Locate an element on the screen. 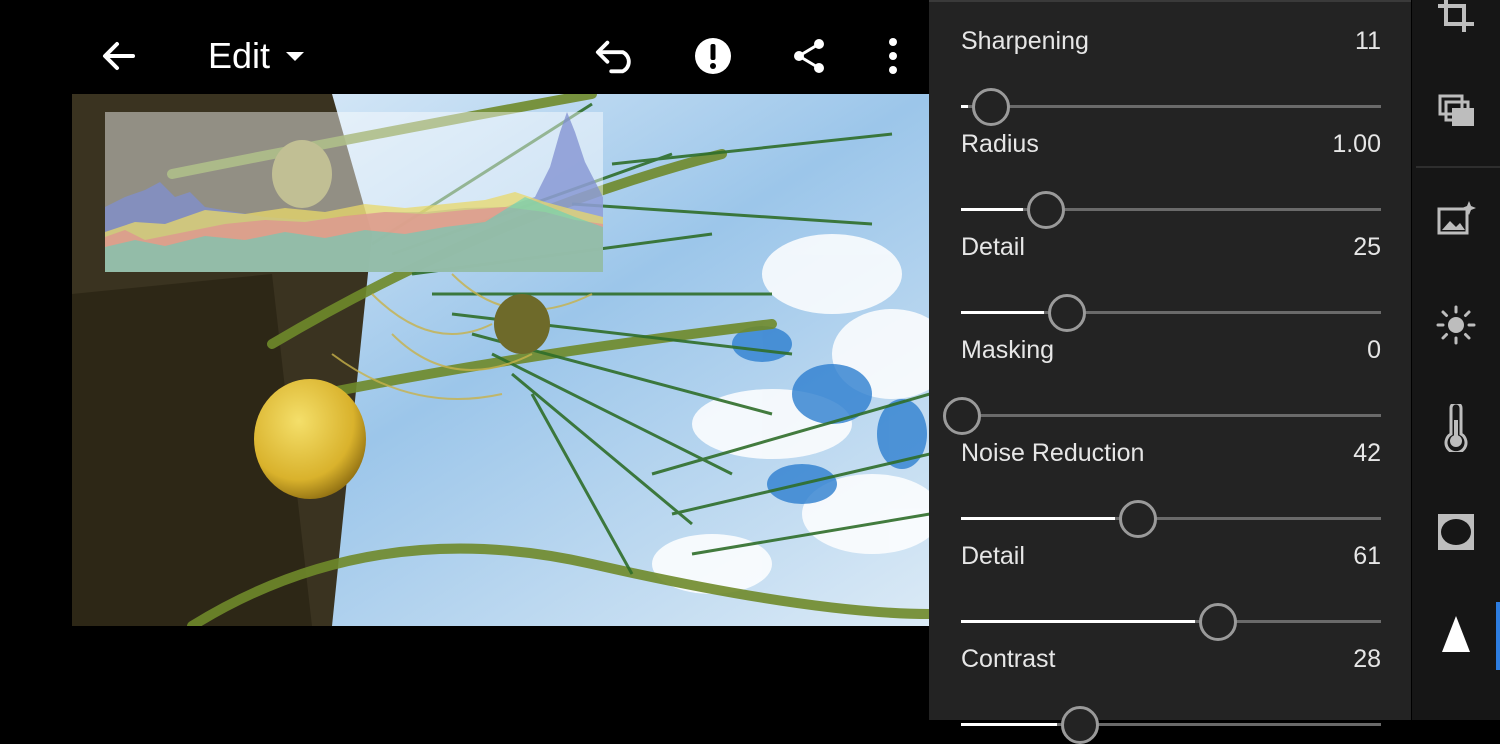 The width and height of the screenshot is (1500, 744). color-temperature-icon is located at coordinates (1456, 428).